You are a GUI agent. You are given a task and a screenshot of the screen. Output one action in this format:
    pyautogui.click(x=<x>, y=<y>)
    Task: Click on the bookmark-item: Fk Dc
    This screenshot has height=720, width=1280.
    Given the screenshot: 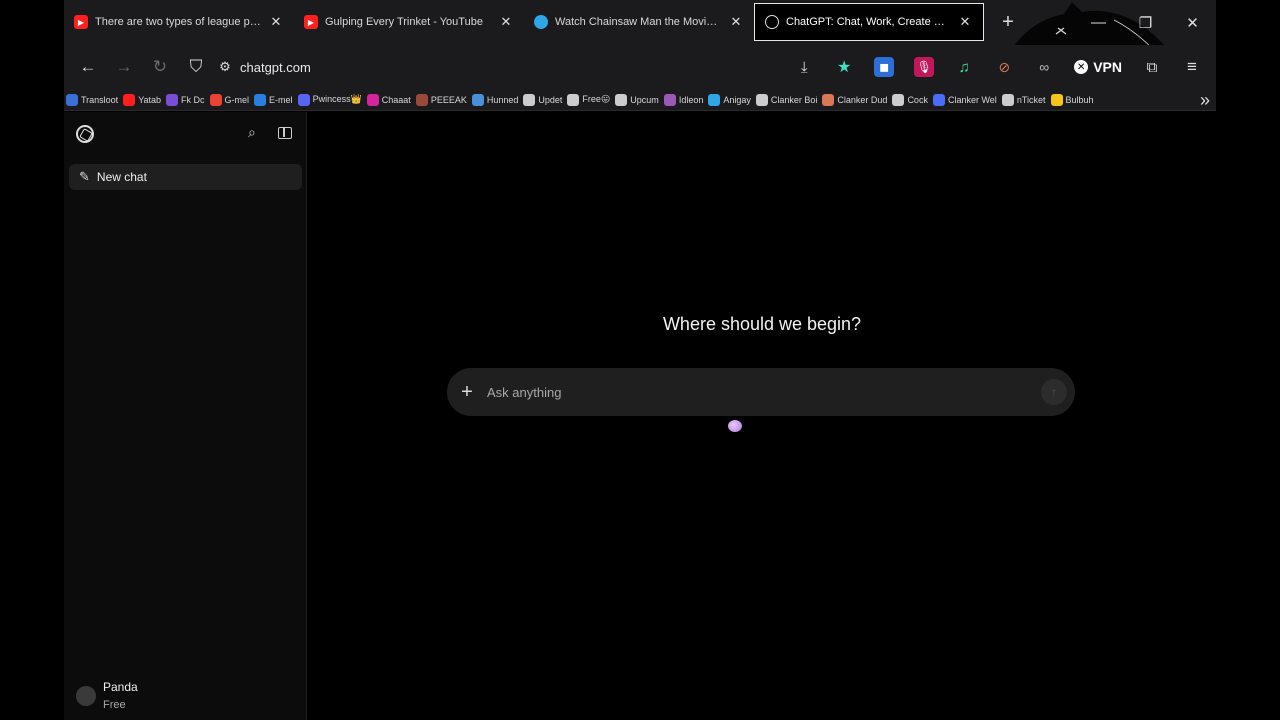 What is the action you would take?
    pyautogui.click(x=185, y=99)
    